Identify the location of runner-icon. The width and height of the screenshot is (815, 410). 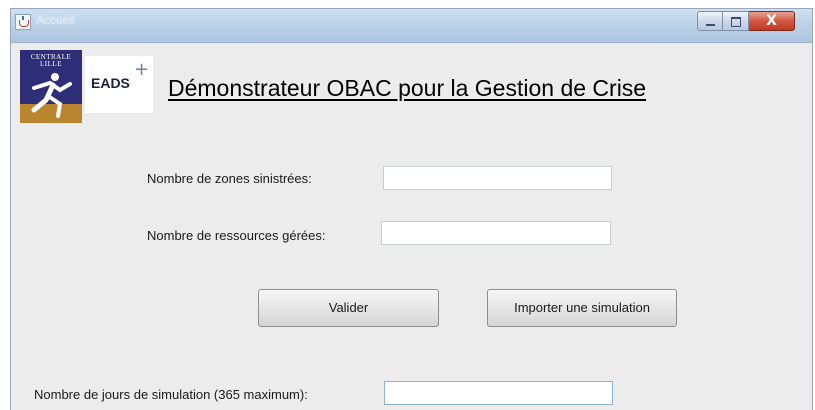
(51, 95).